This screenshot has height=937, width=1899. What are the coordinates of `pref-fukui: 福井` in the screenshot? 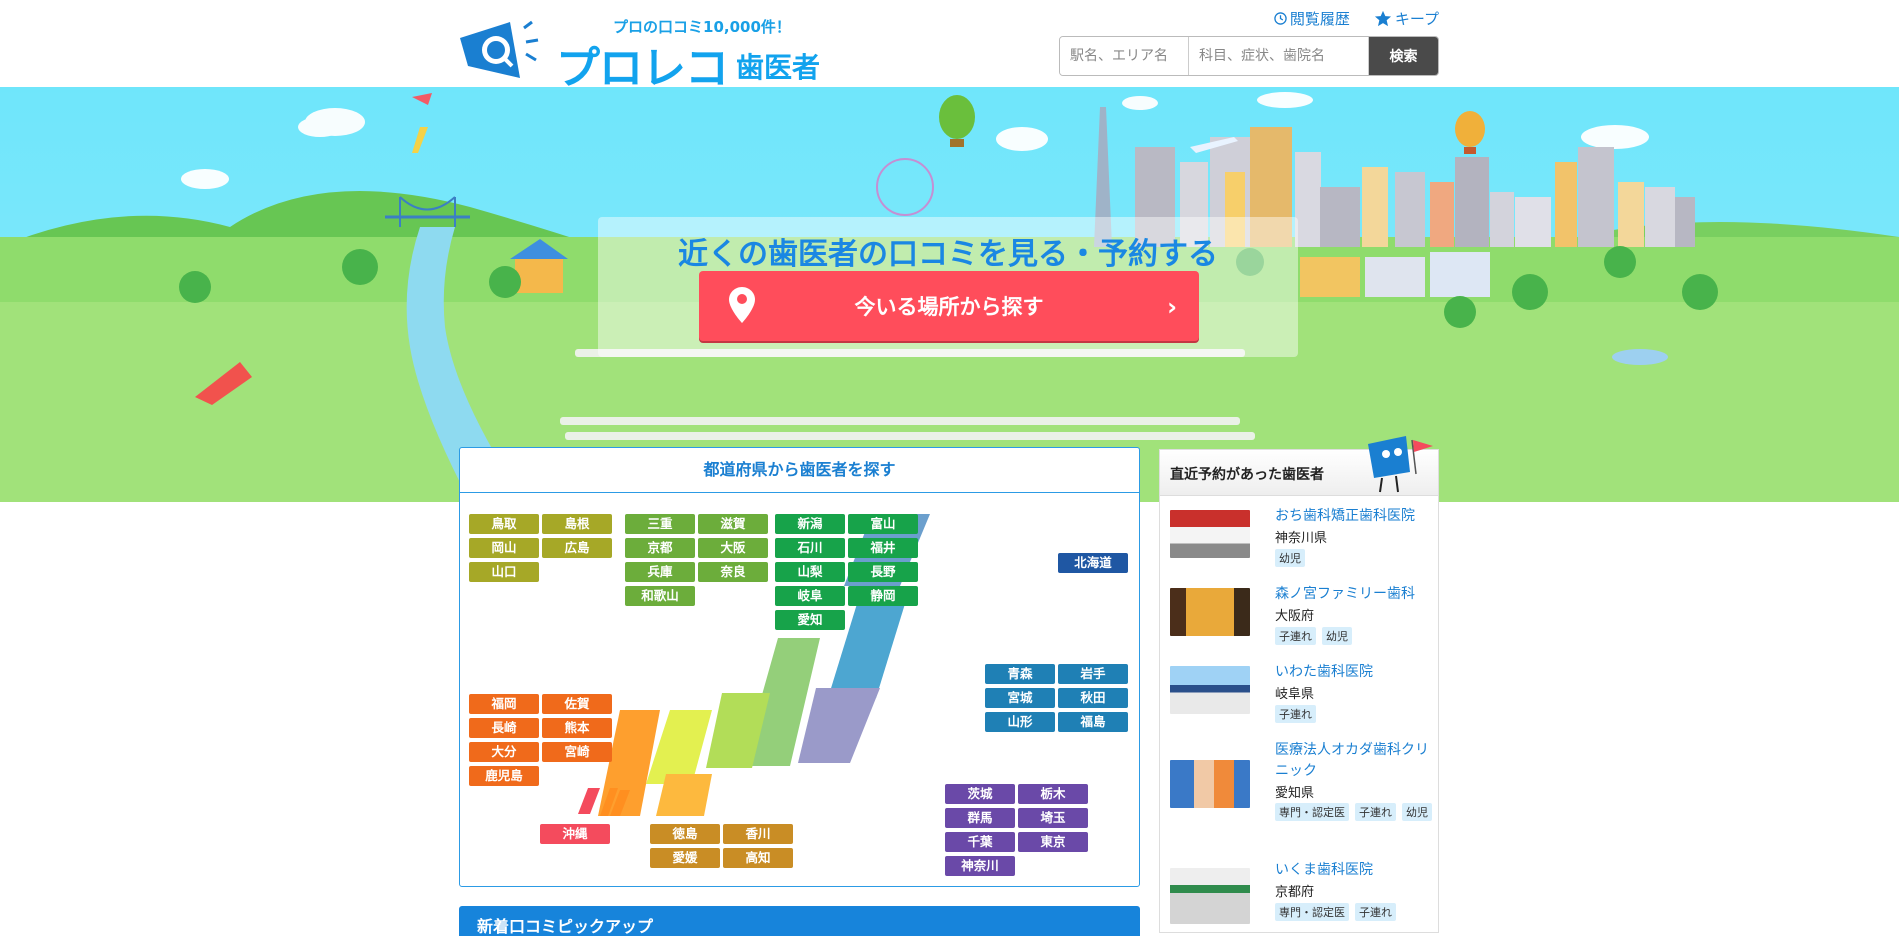 It's located at (883, 548).